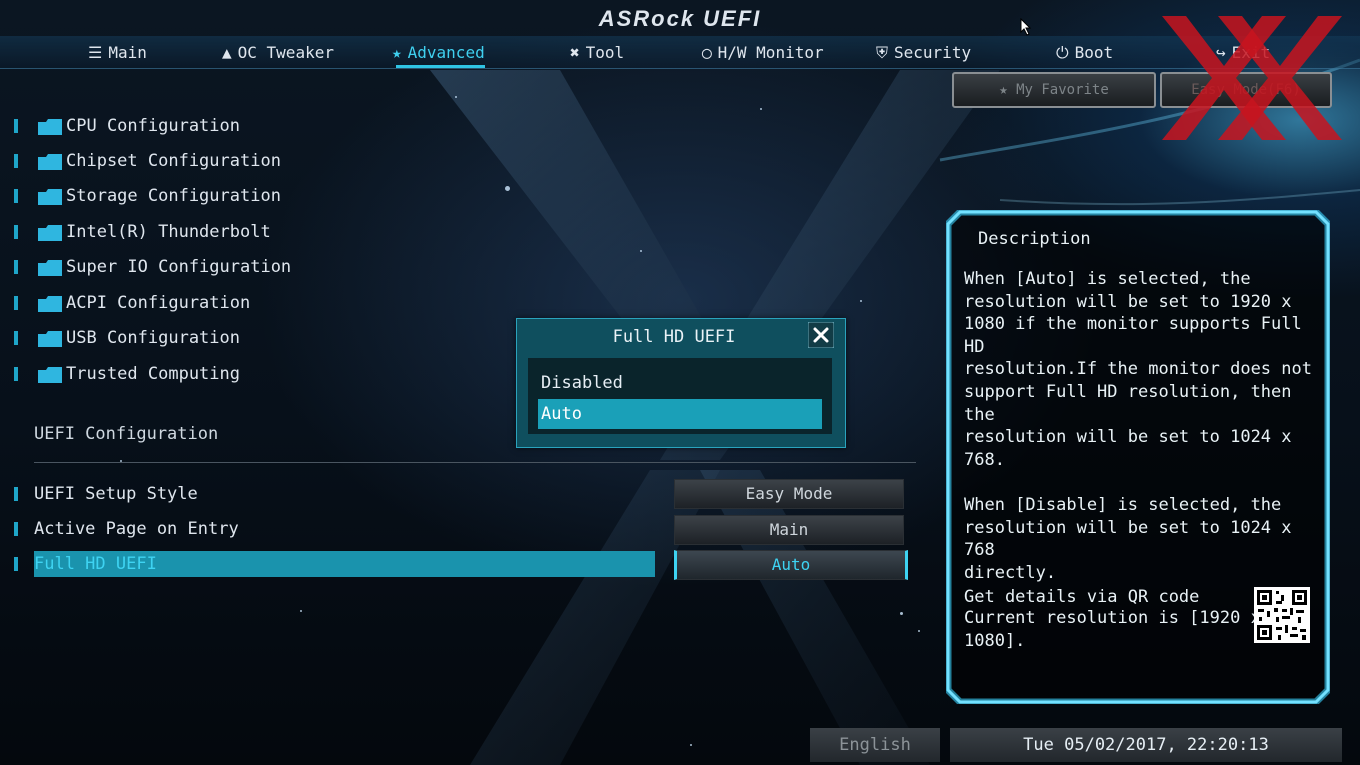 The height and width of the screenshot is (765, 1360). Describe the element at coordinates (153, 374) in the screenshot. I see `menu-item-label: Trusted Computing` at that location.